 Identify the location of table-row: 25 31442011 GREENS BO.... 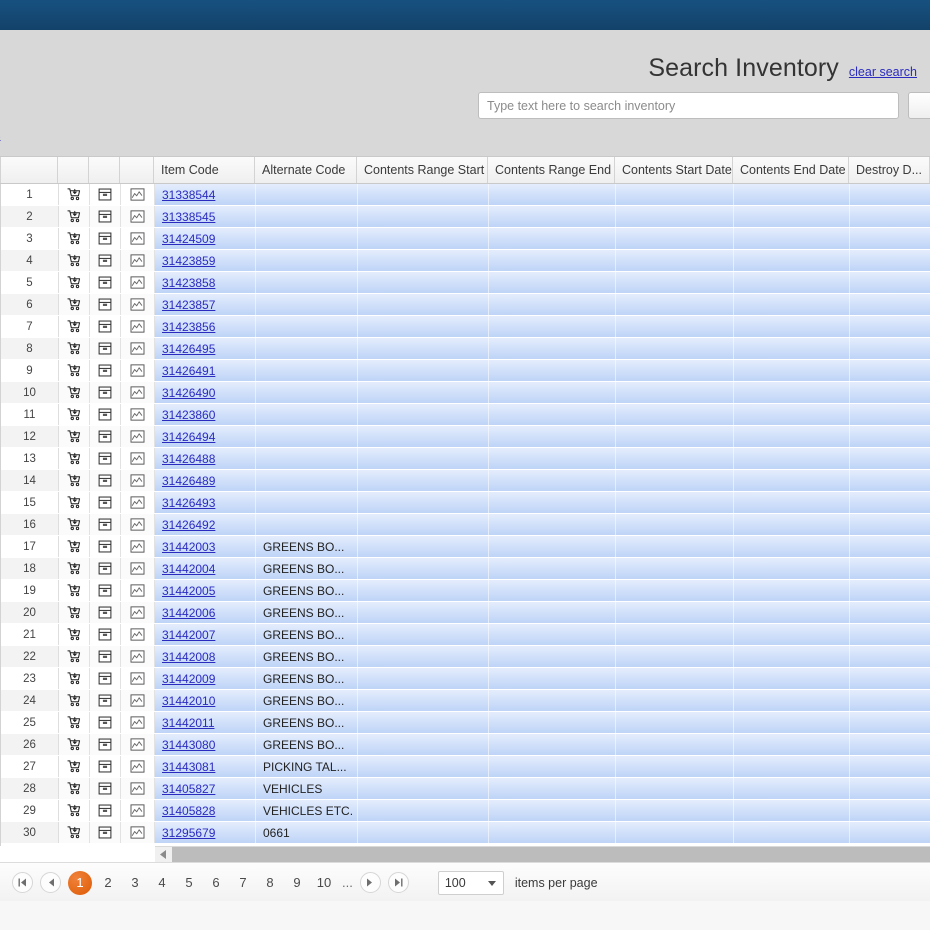
(465, 723).